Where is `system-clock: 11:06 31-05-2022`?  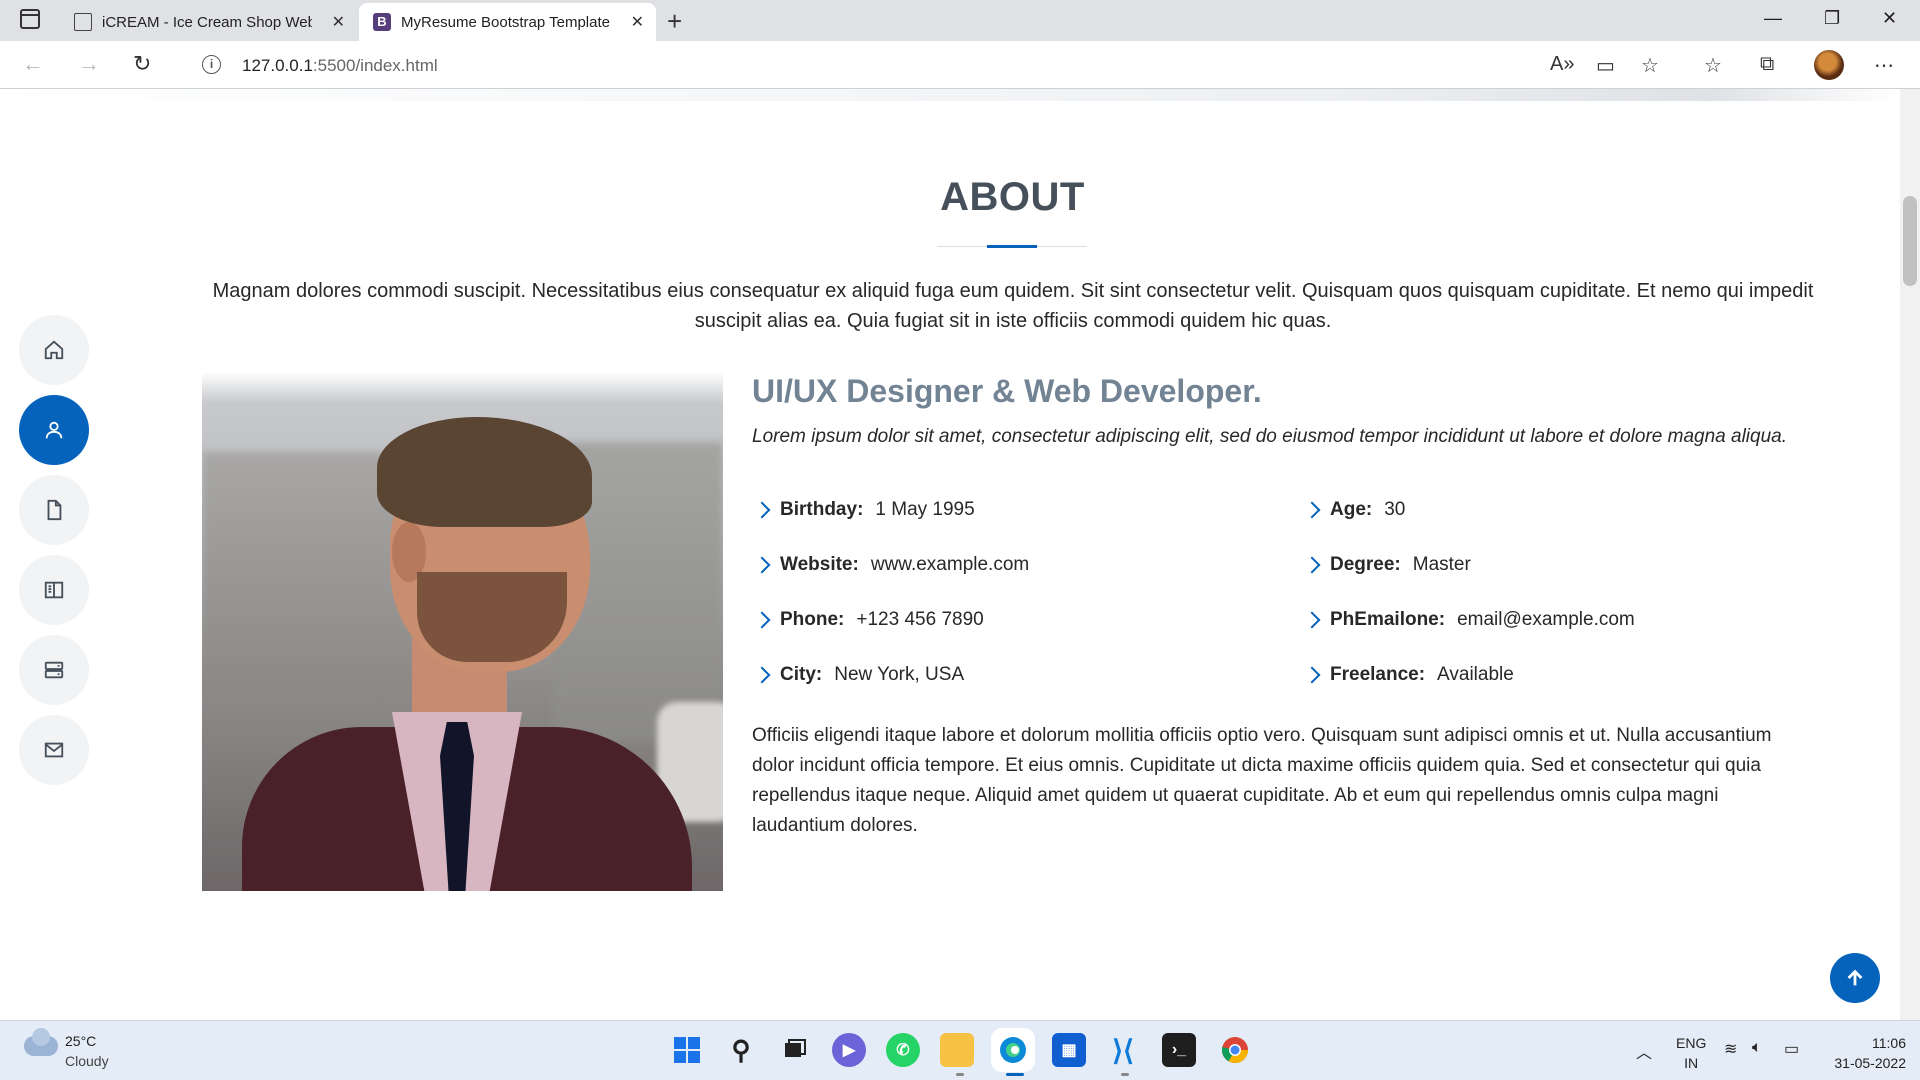
system-clock: 11:06 31-05-2022 is located at coordinates (1866, 1053).